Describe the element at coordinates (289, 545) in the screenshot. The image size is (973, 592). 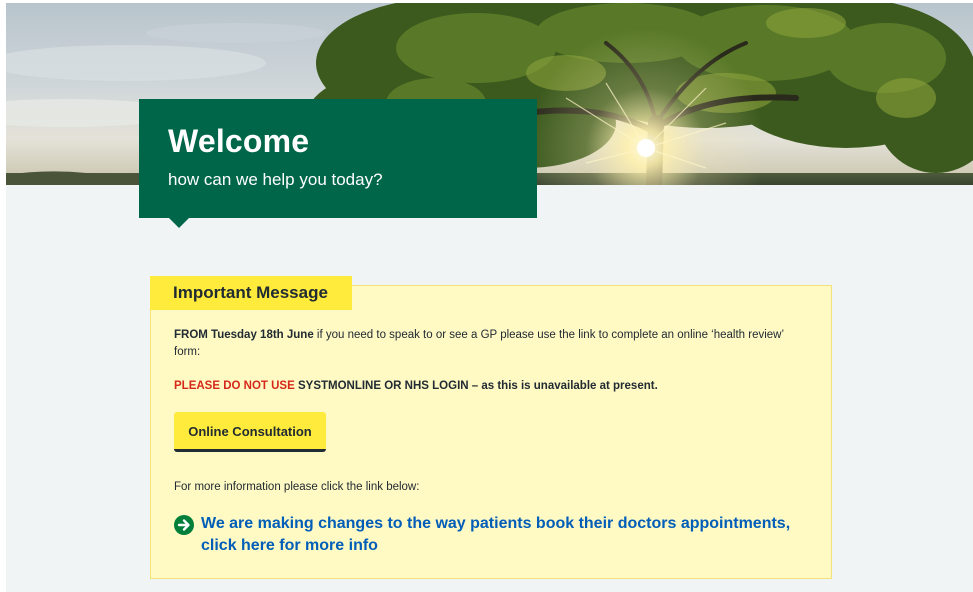
I see `appointments-link-line-2: click here for more info` at that location.